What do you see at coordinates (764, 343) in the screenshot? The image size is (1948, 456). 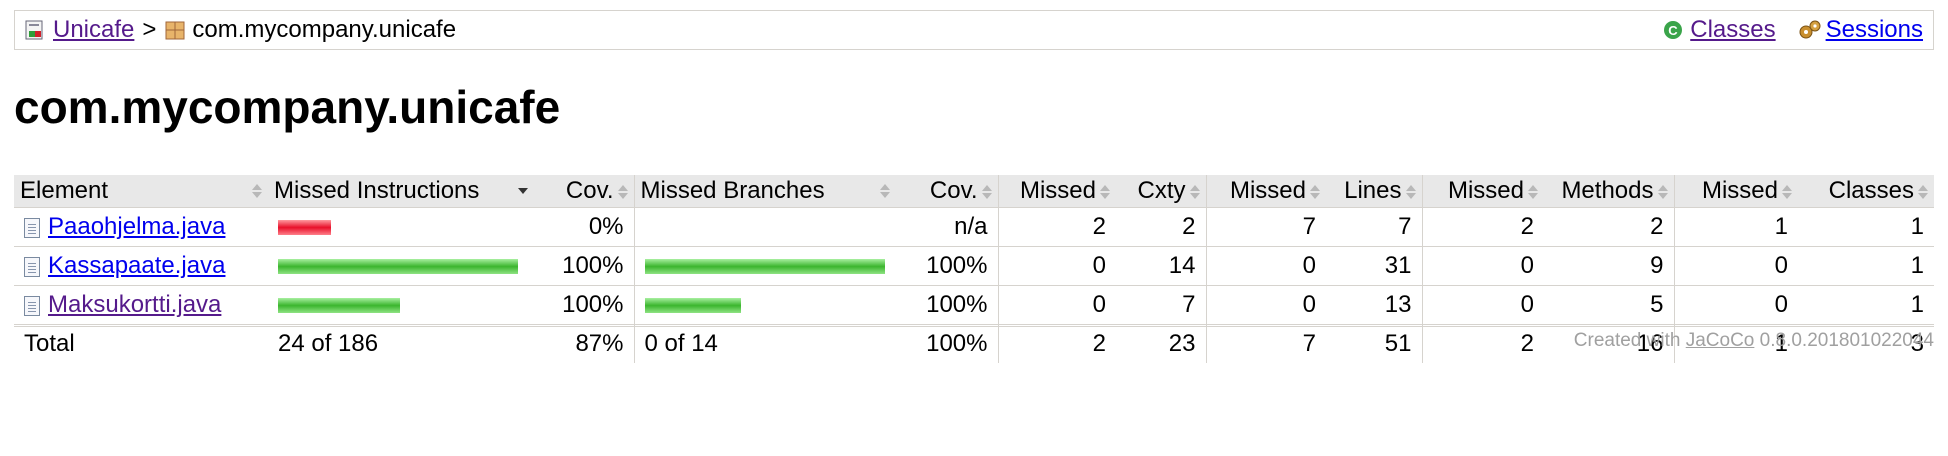 I see `total-branch: 0 of 14` at bounding box center [764, 343].